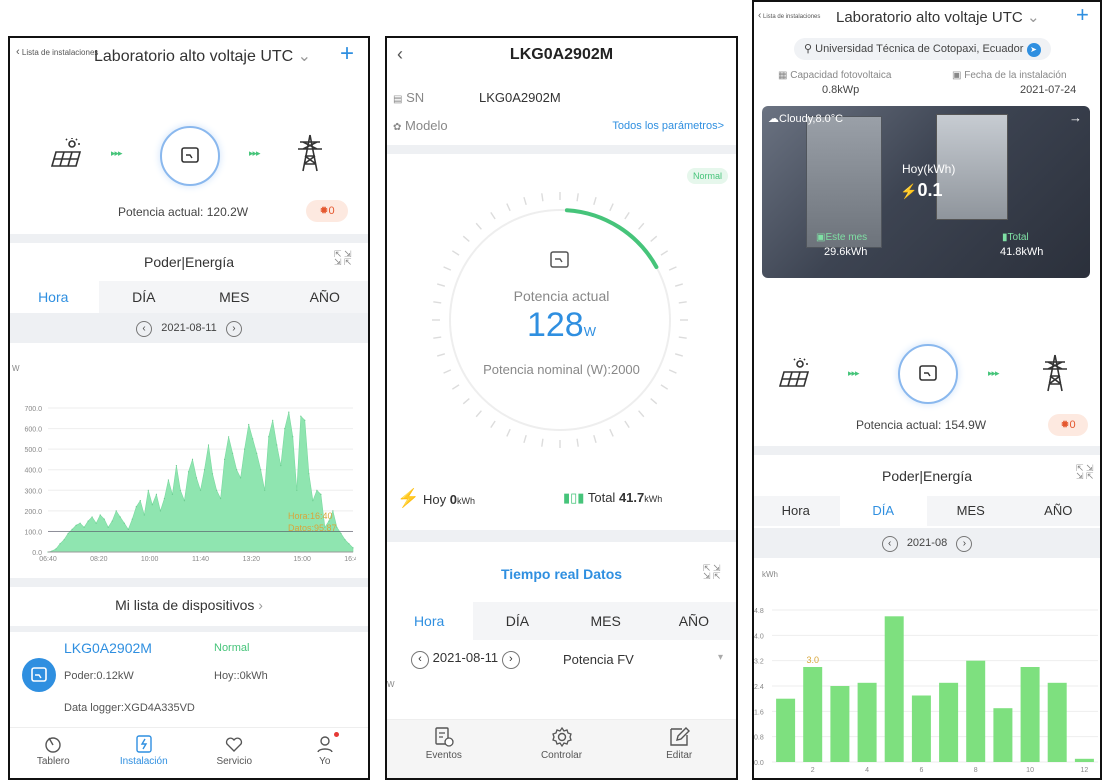  I want to click on y-tick-label: 700.0, so click(33, 409).